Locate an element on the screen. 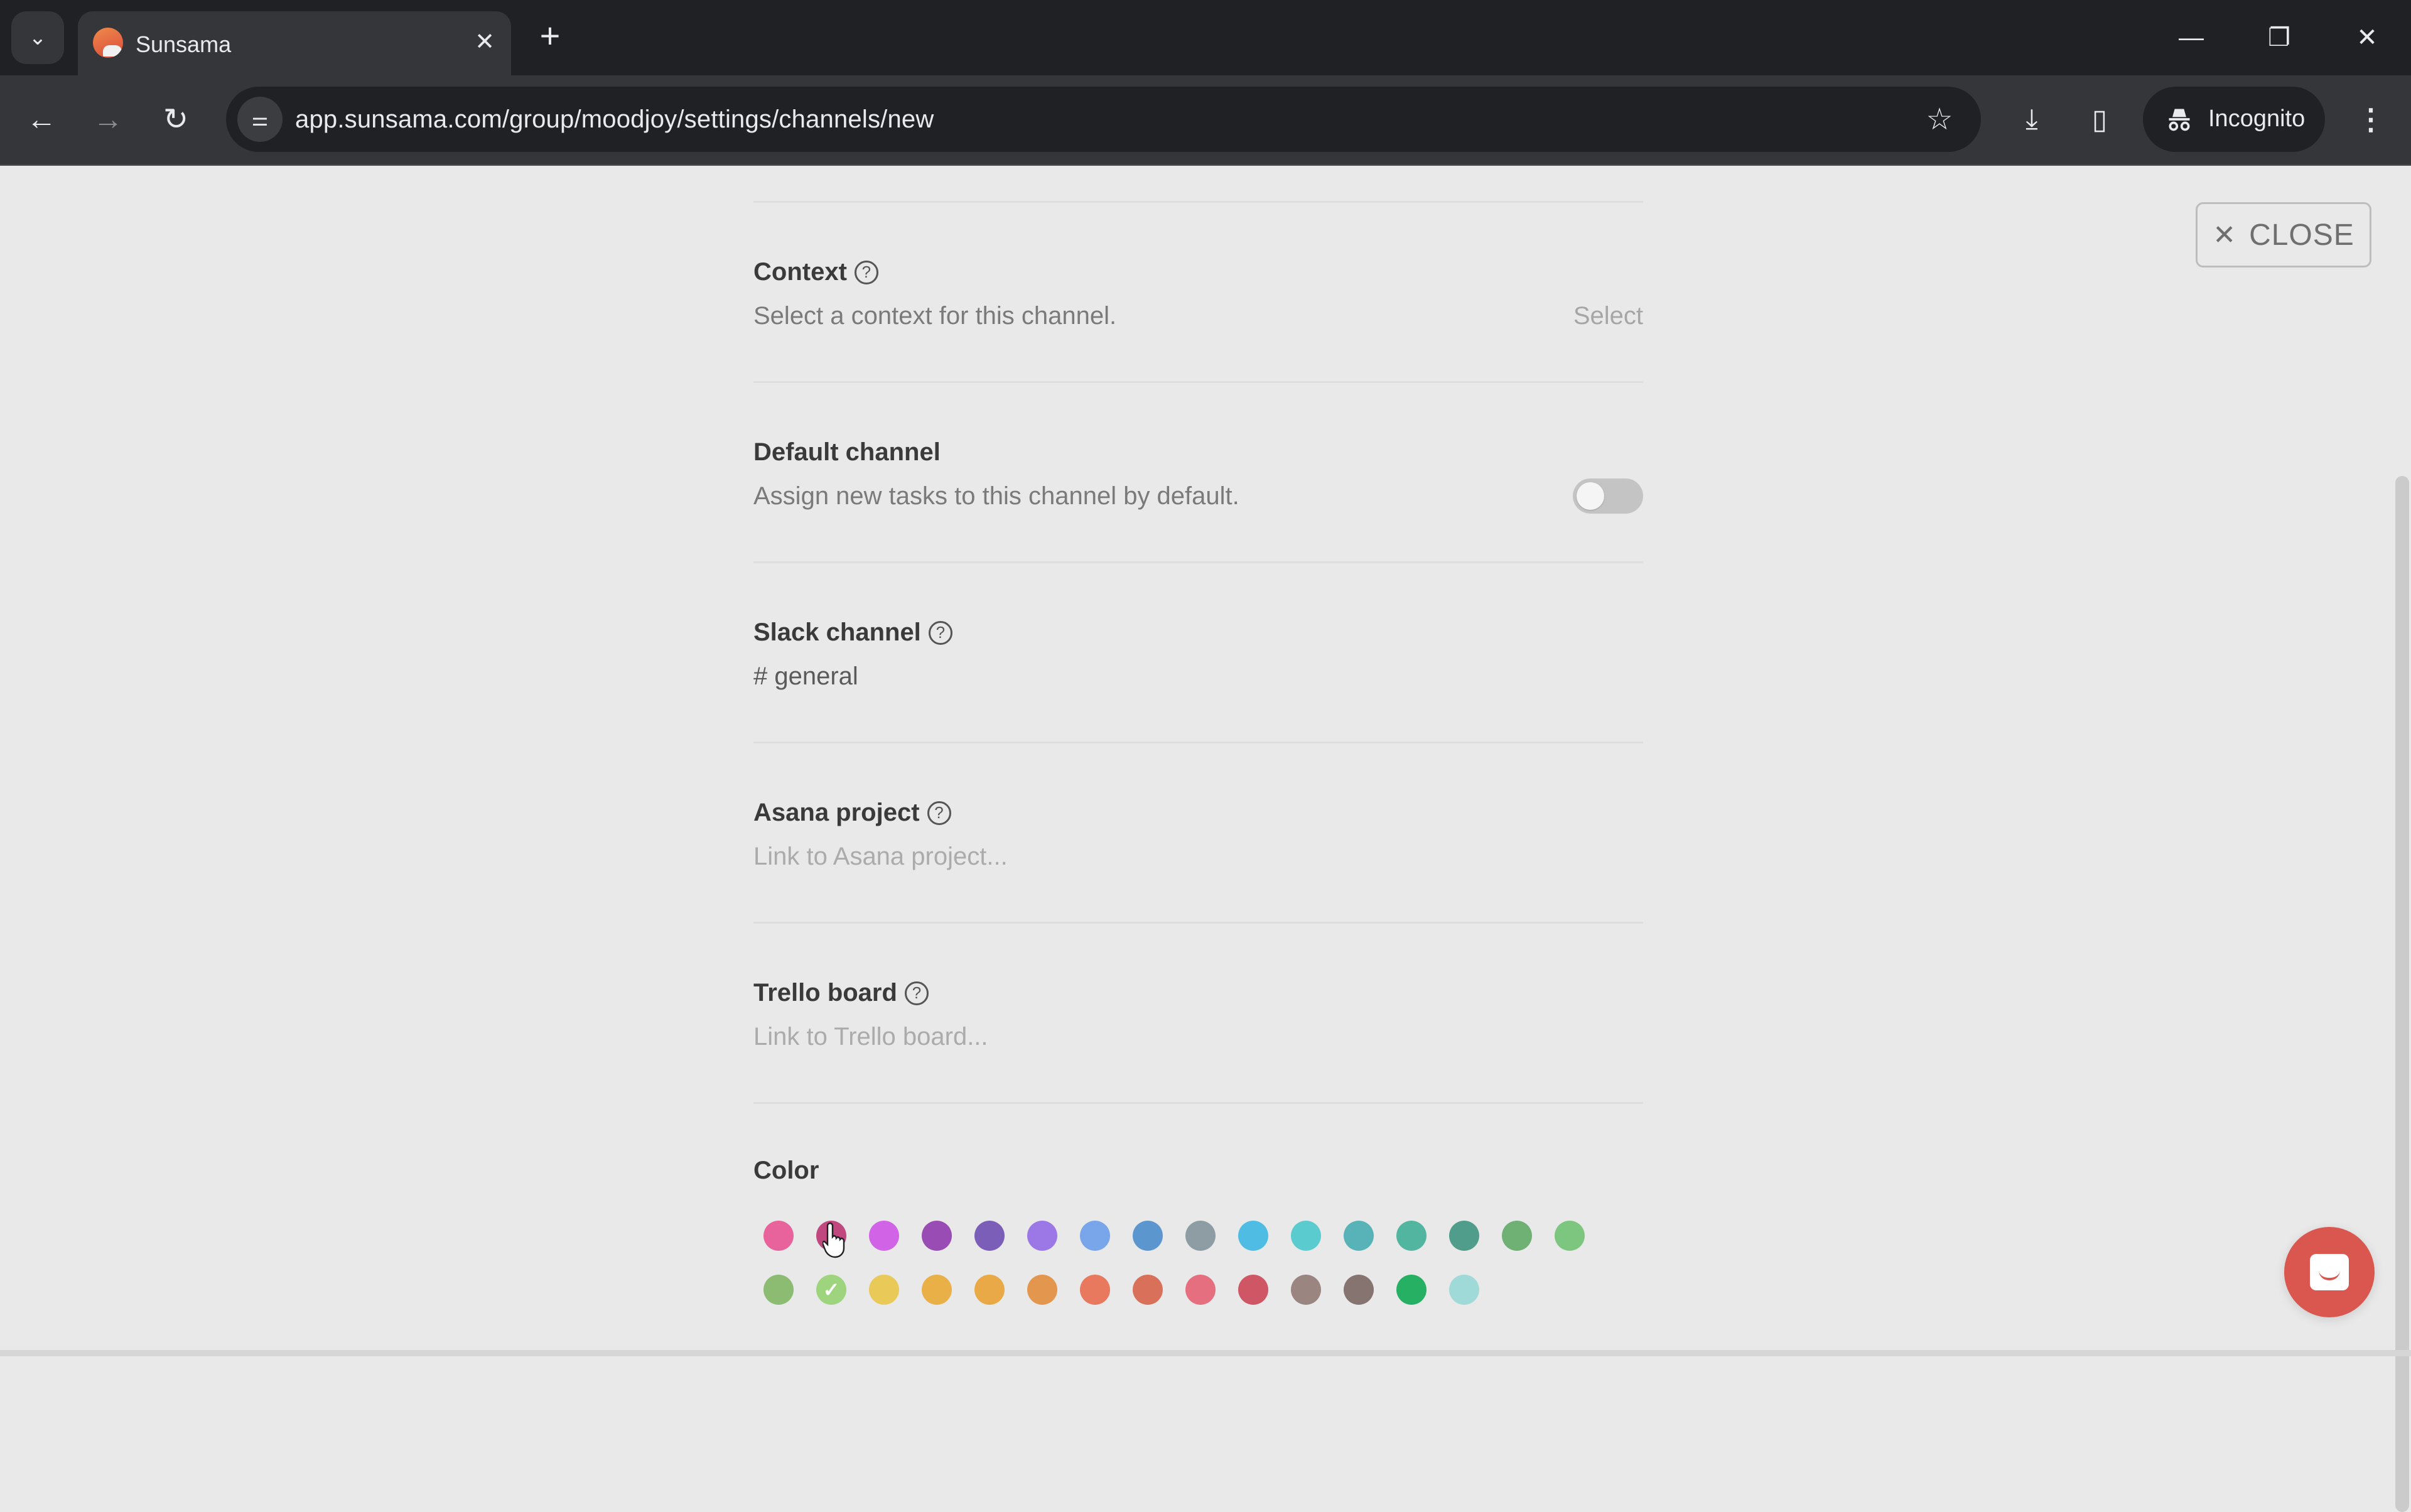 This screenshot has width=2411, height=1512. minimize-button: — is located at coordinates (2191, 38).